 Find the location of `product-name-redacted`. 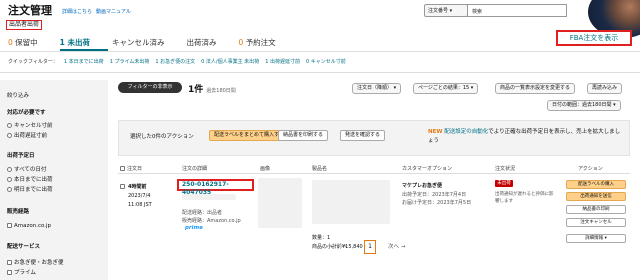

product-name-redacted is located at coordinates (351, 202).